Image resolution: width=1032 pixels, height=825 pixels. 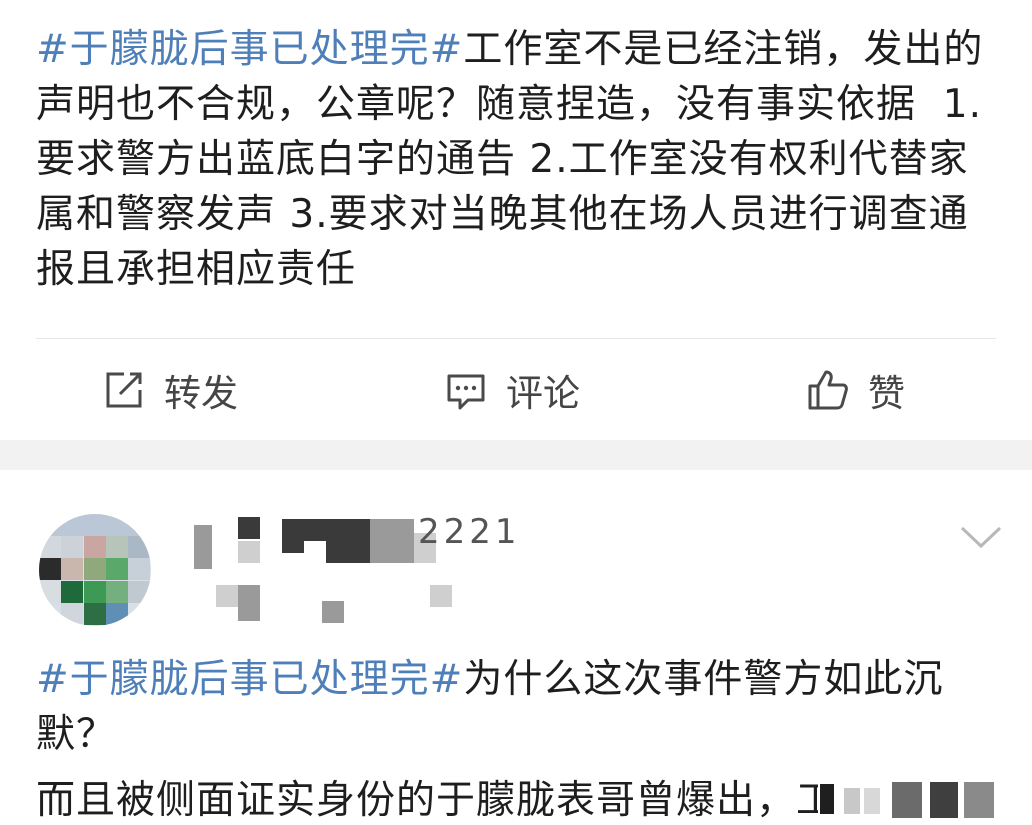 I want to click on redaction-overlay, so click(x=908, y=800).